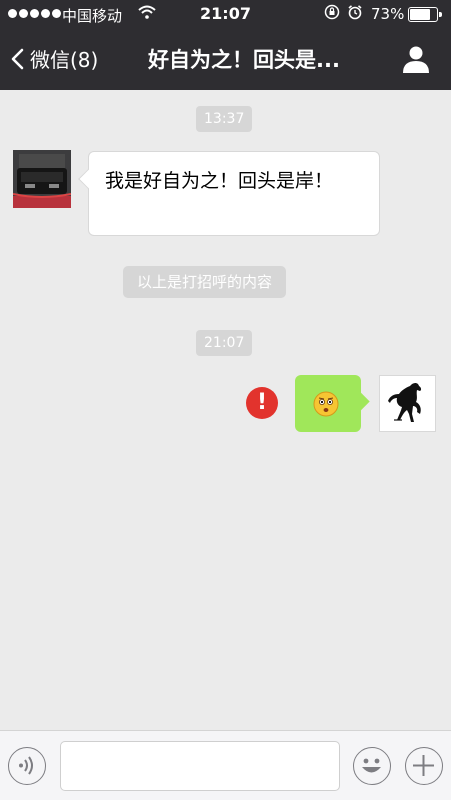  I want to click on battery-icon, so click(425, 14).